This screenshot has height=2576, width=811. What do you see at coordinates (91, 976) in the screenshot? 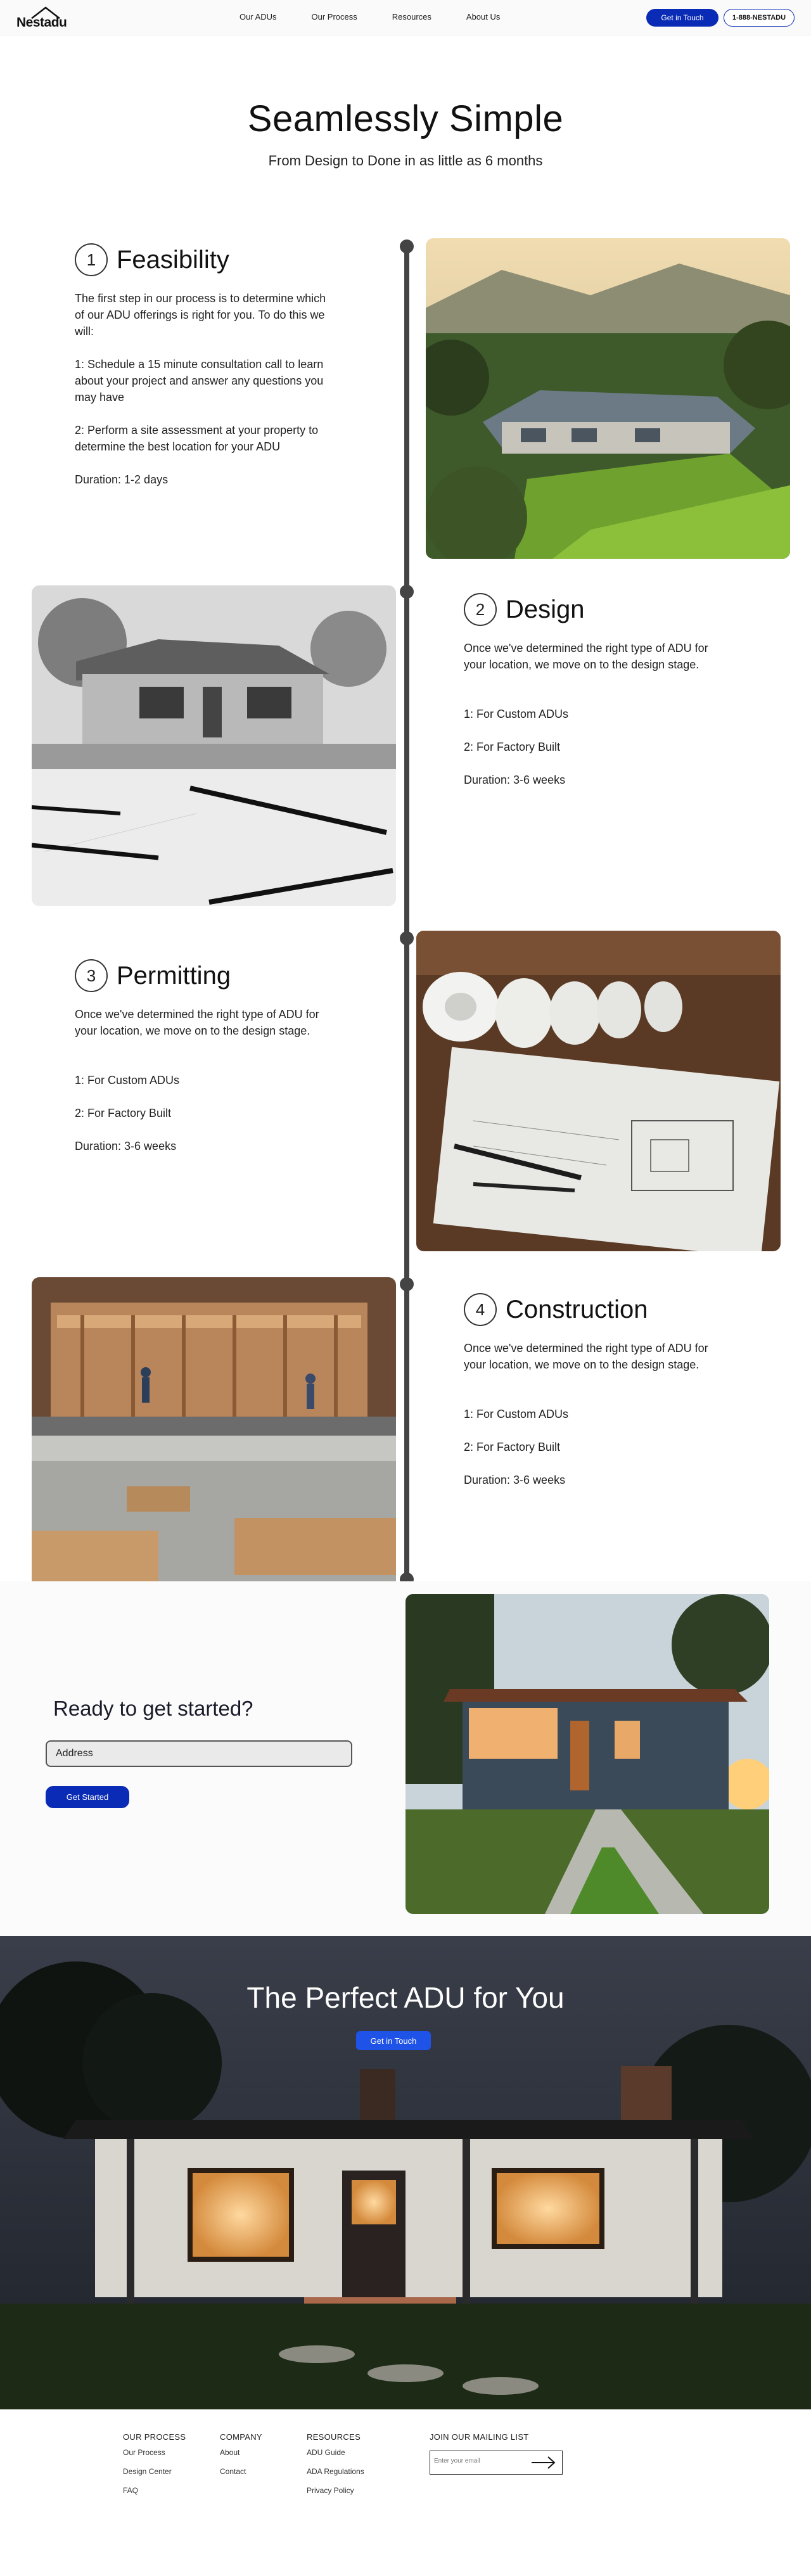
I see `step-number: 3` at bounding box center [91, 976].